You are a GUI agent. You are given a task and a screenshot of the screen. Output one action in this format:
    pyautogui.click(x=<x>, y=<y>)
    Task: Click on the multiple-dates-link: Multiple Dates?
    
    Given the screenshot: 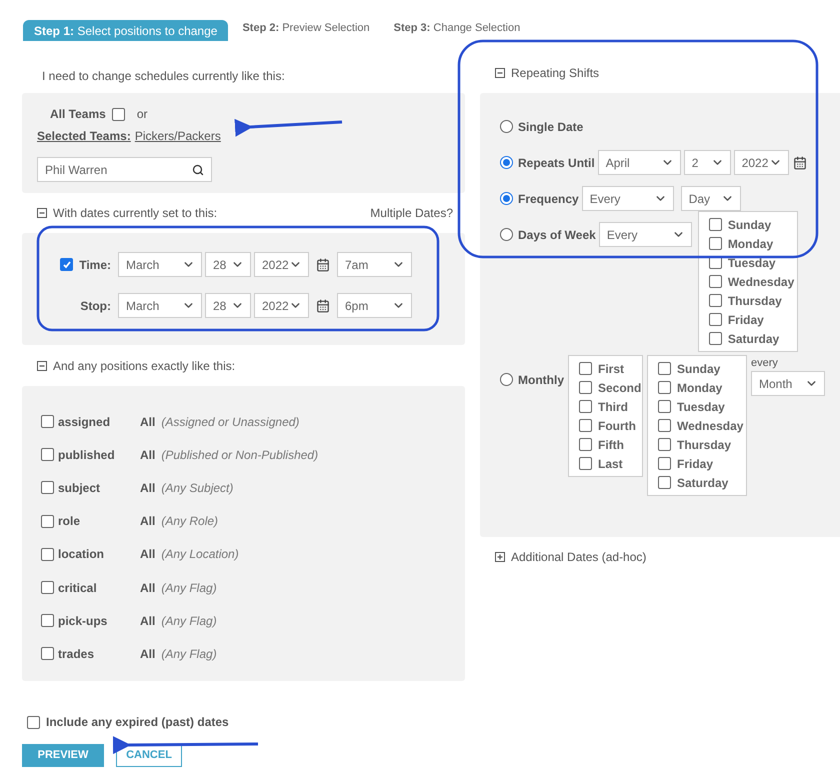 What is the action you would take?
    pyautogui.click(x=411, y=213)
    